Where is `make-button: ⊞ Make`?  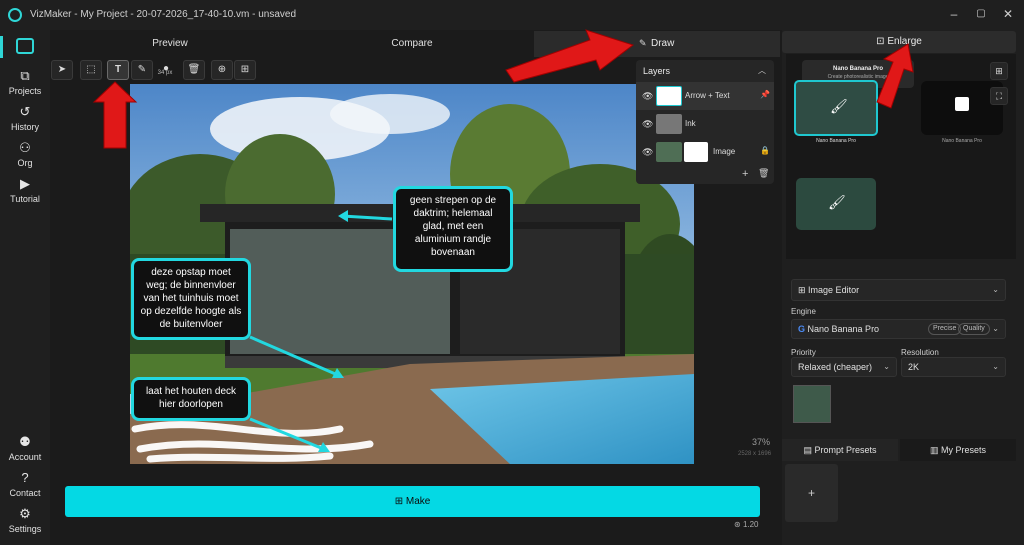
make-button: ⊞ Make is located at coordinates (412, 501).